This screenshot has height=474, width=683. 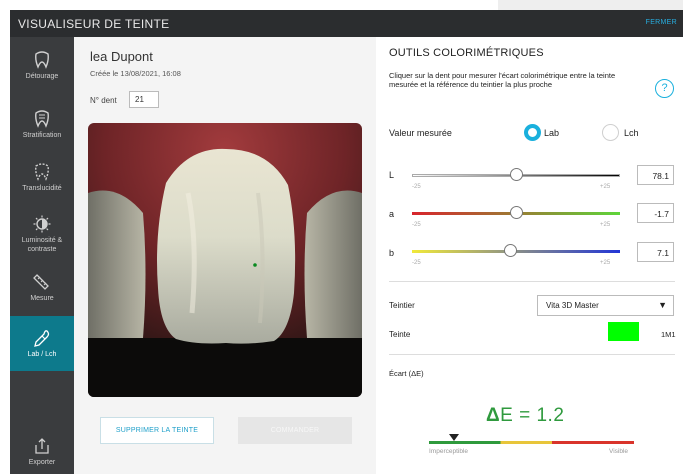 I want to click on sidebar-item-label: Mesure, so click(x=42, y=298).